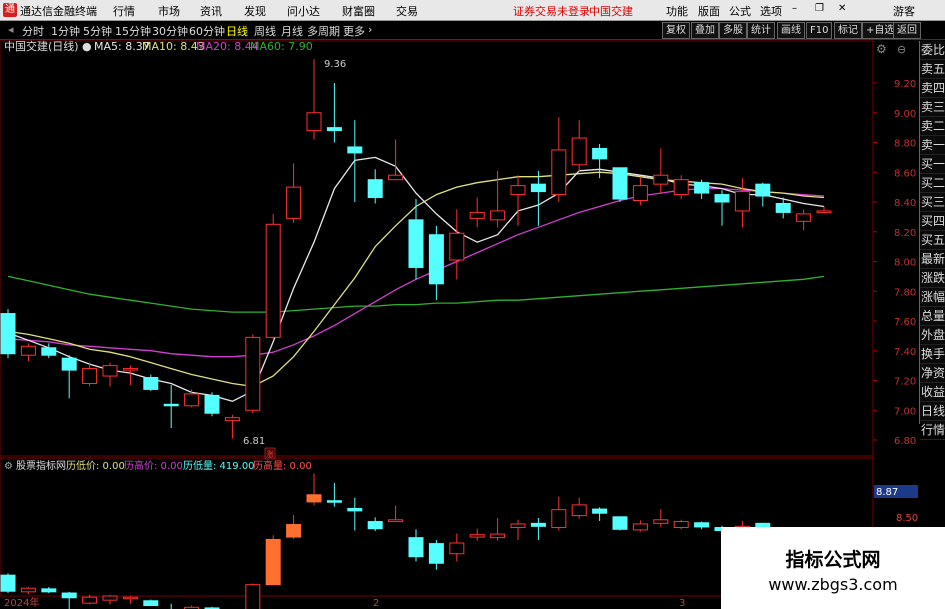 This screenshot has height=609, width=945. Describe the element at coordinates (95, 465) in the screenshot. I see `sub-low-price: 历低价: 0.00` at that location.